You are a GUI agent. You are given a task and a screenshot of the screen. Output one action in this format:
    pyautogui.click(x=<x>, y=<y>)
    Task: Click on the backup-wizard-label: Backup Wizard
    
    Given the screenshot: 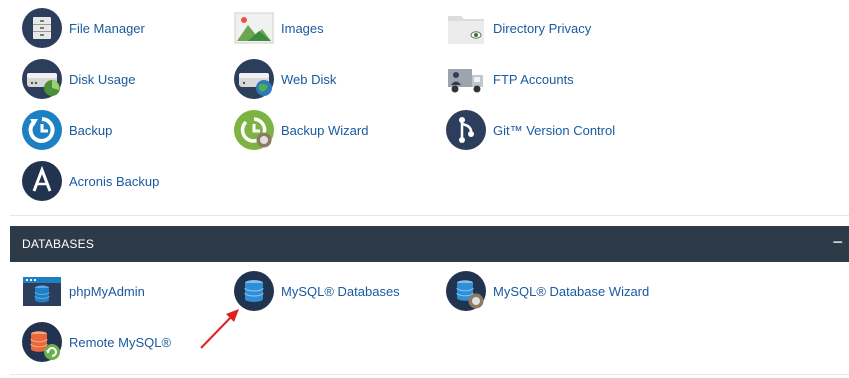 What is the action you would take?
    pyautogui.click(x=325, y=130)
    